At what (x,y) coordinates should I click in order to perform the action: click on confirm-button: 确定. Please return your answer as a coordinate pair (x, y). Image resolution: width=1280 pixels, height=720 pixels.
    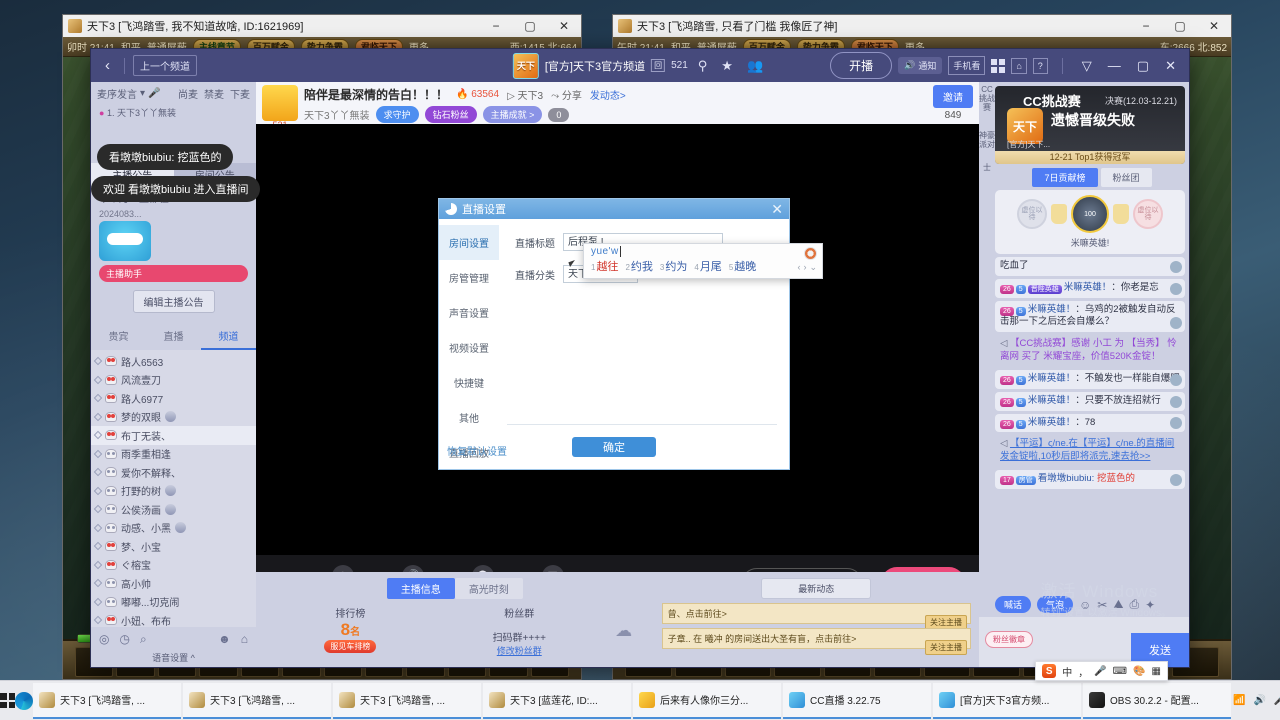
    Looking at the image, I should click on (614, 447).